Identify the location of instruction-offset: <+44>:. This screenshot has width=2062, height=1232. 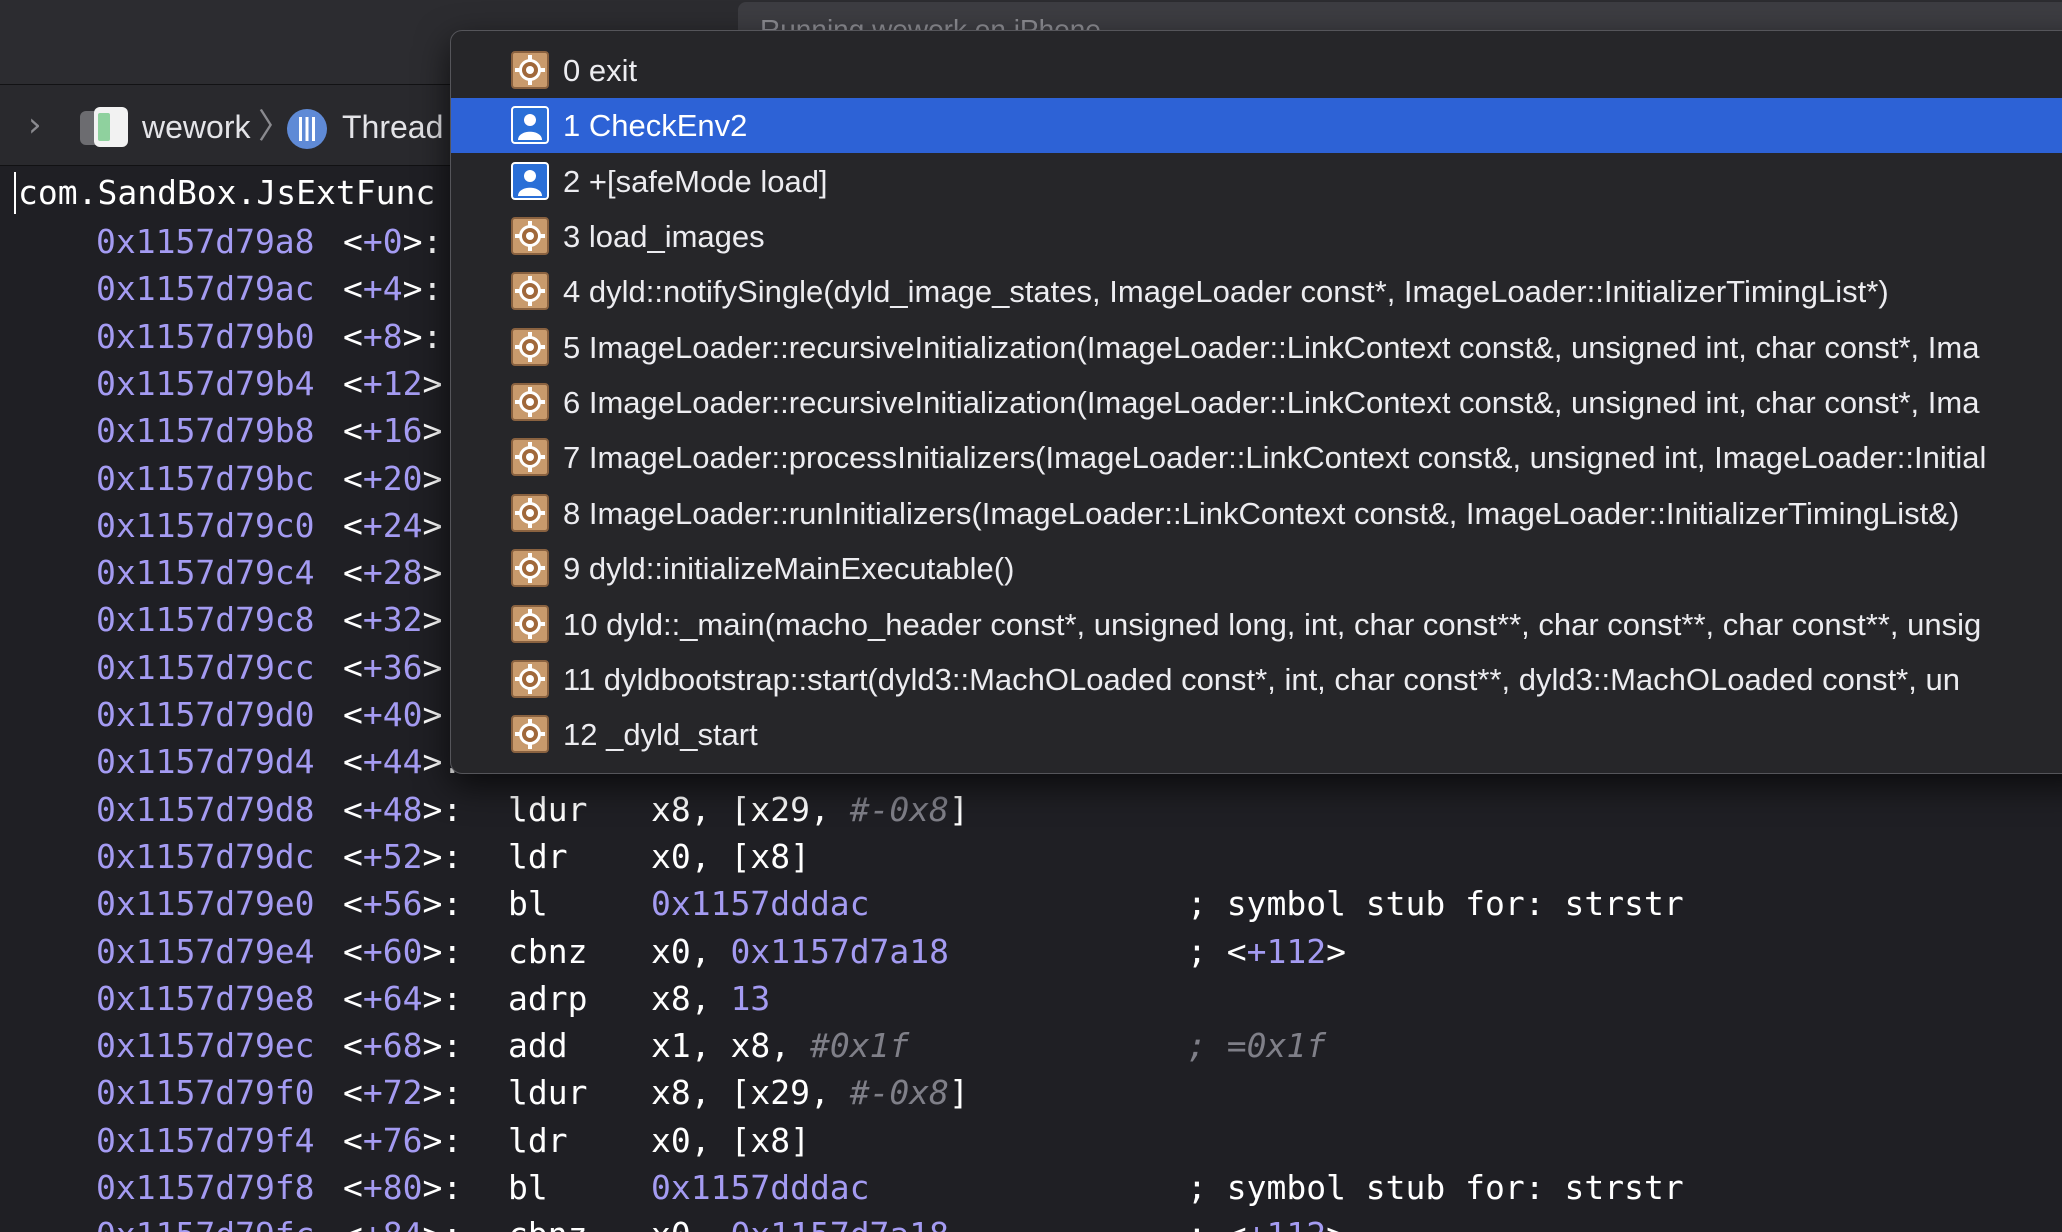
(403, 762).